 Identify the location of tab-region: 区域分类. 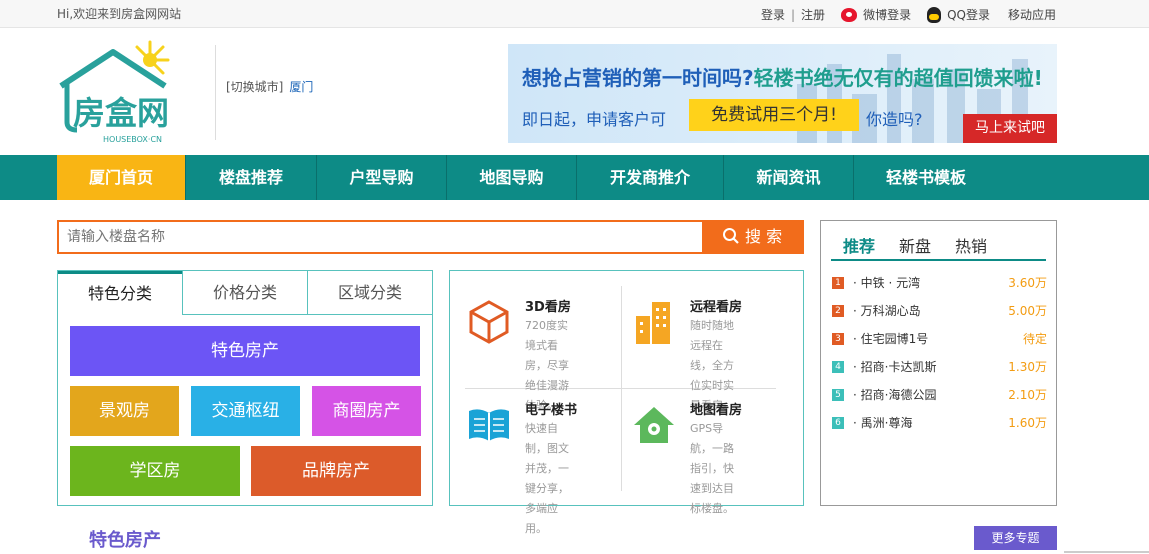
(369, 293).